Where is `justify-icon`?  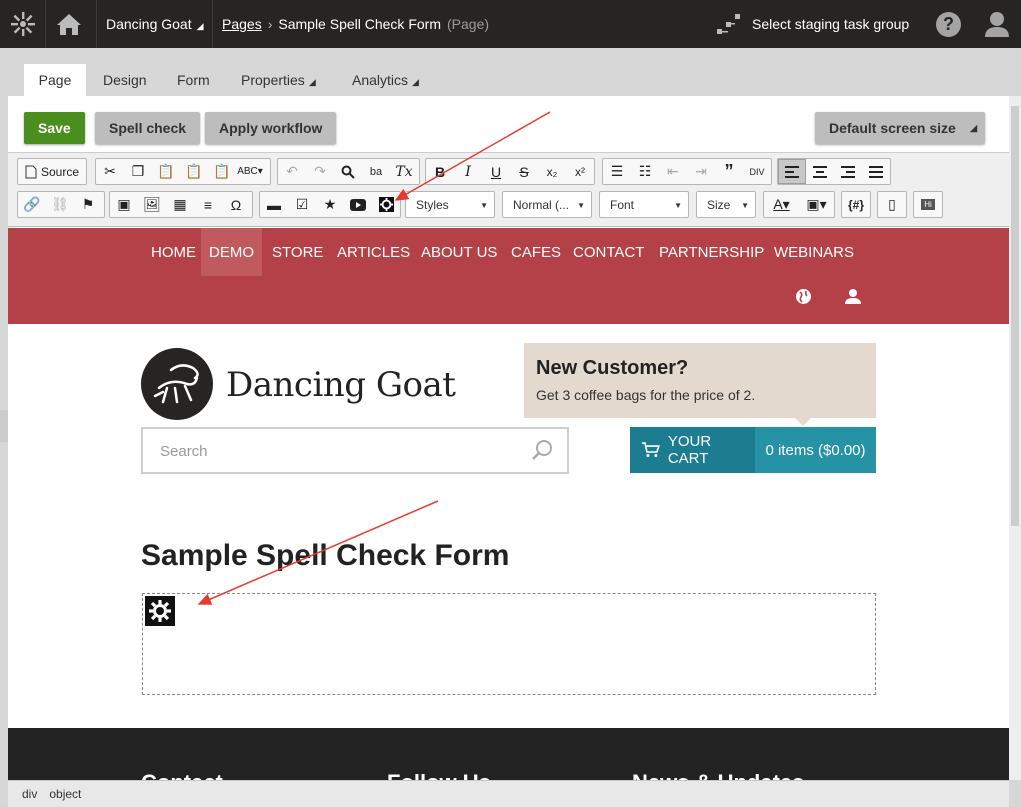
justify-icon is located at coordinates (876, 171).